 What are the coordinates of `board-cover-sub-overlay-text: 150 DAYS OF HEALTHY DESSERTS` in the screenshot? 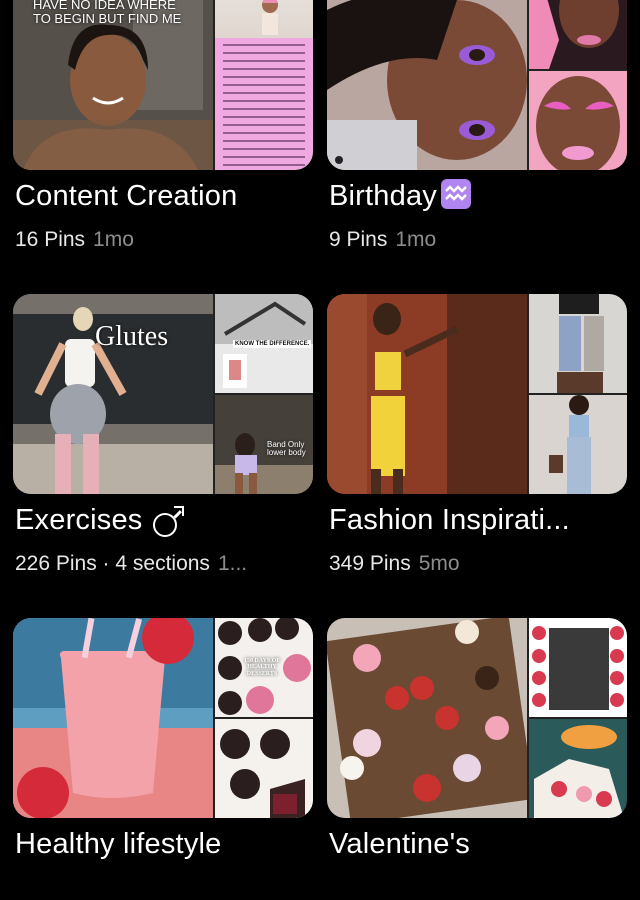 It's located at (262, 667).